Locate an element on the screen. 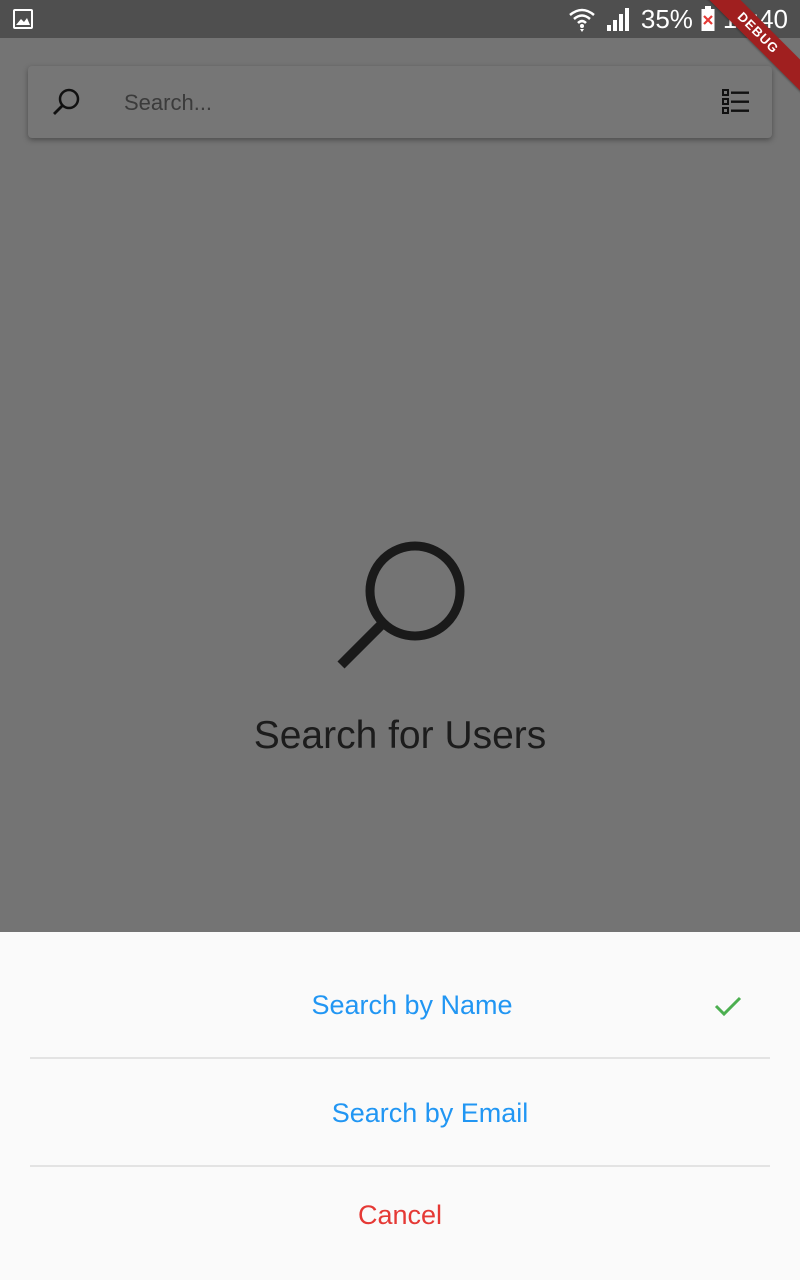 The height and width of the screenshot is (1280, 800). search-bar is located at coordinates (400, 102).